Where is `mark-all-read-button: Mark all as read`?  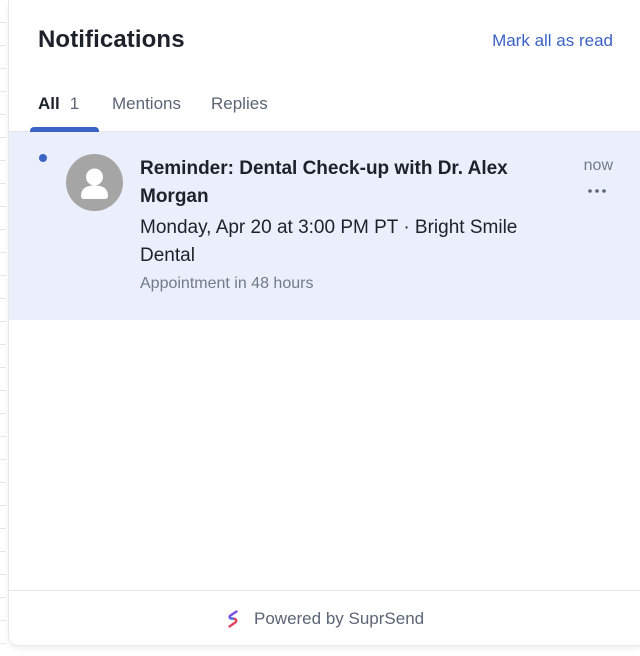
mark-all-read-button: Mark all as read is located at coordinates (552, 41).